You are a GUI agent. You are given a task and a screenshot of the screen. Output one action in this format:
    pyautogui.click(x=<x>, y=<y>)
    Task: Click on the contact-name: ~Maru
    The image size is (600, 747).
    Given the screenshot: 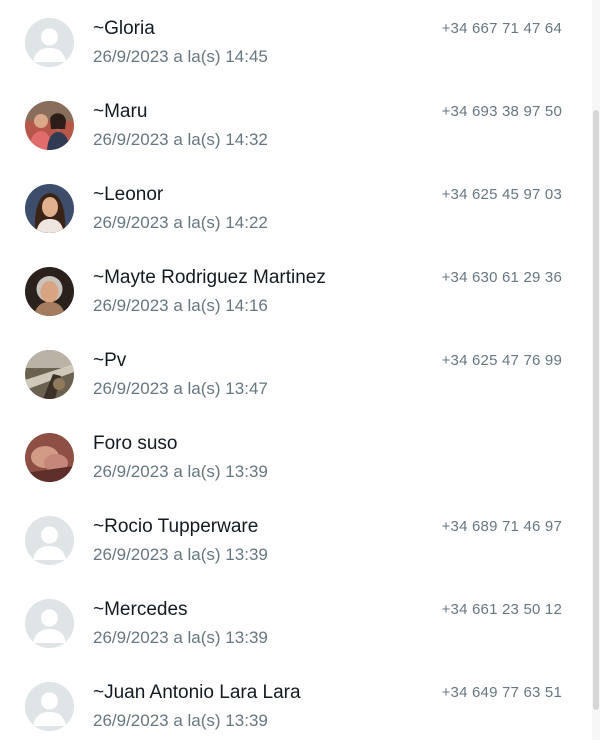 What is the action you would take?
    pyautogui.click(x=120, y=111)
    